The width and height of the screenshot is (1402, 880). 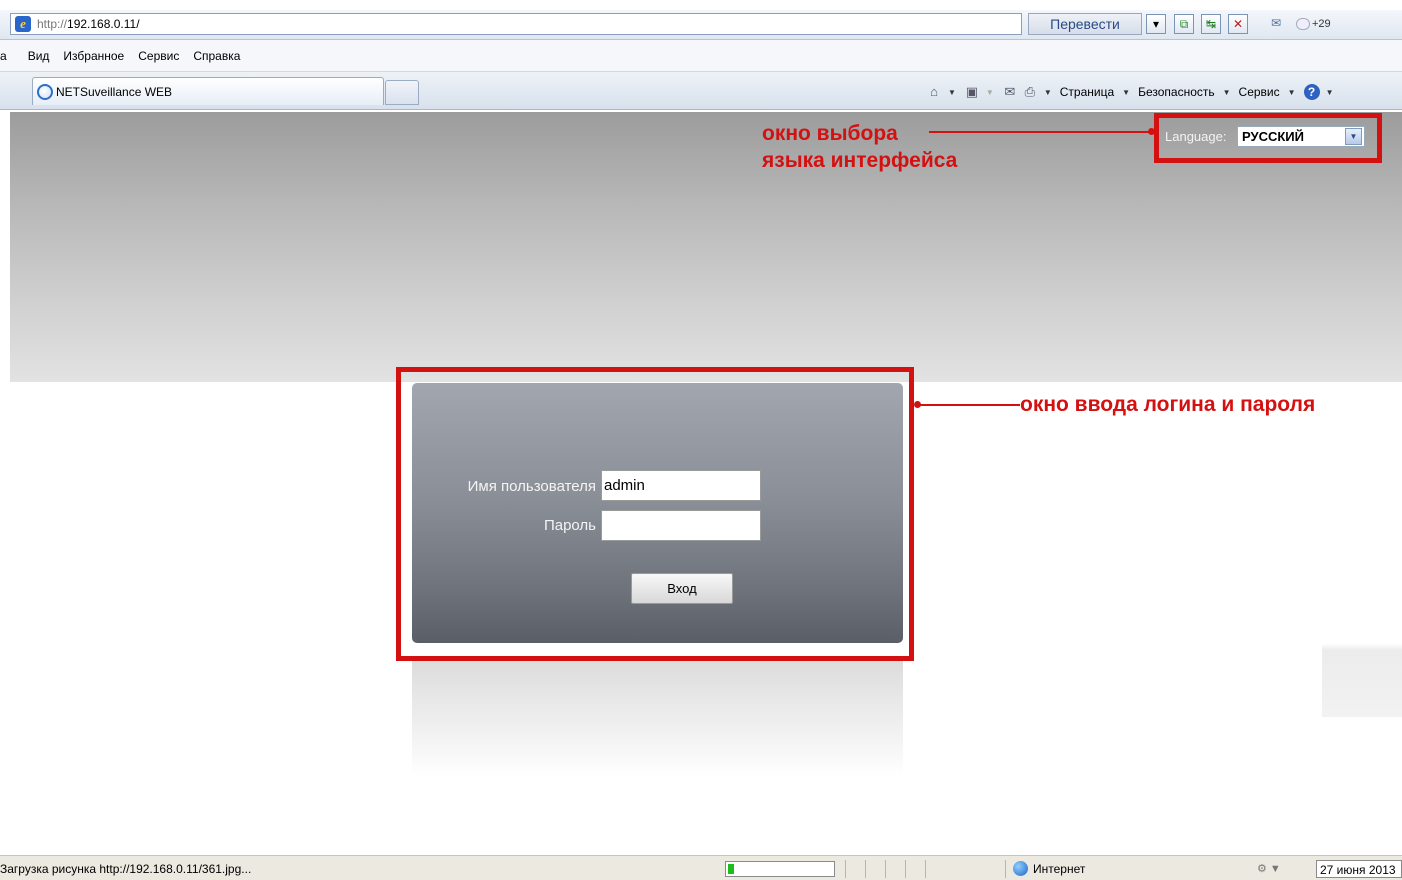 What do you see at coordinates (830, 133) in the screenshot?
I see `language-note-line1: окно выбора` at bounding box center [830, 133].